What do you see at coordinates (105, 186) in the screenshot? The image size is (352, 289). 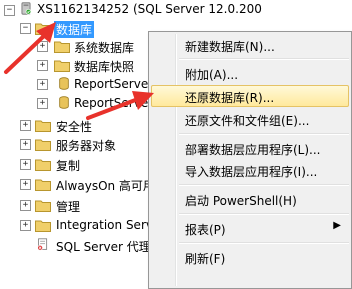 I see `tree-node-label: AlwaysOn 高可用` at bounding box center [105, 186].